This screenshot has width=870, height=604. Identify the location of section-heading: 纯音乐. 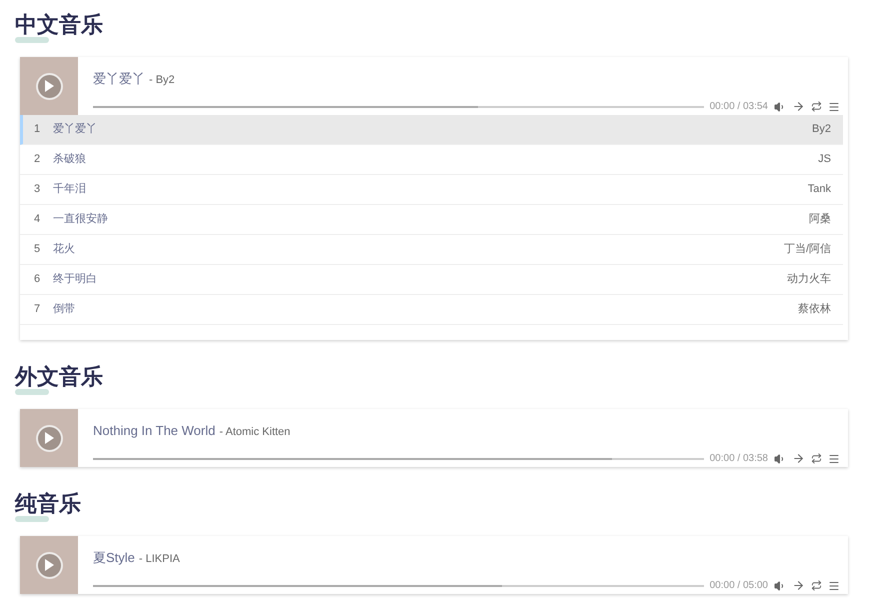
(48, 503).